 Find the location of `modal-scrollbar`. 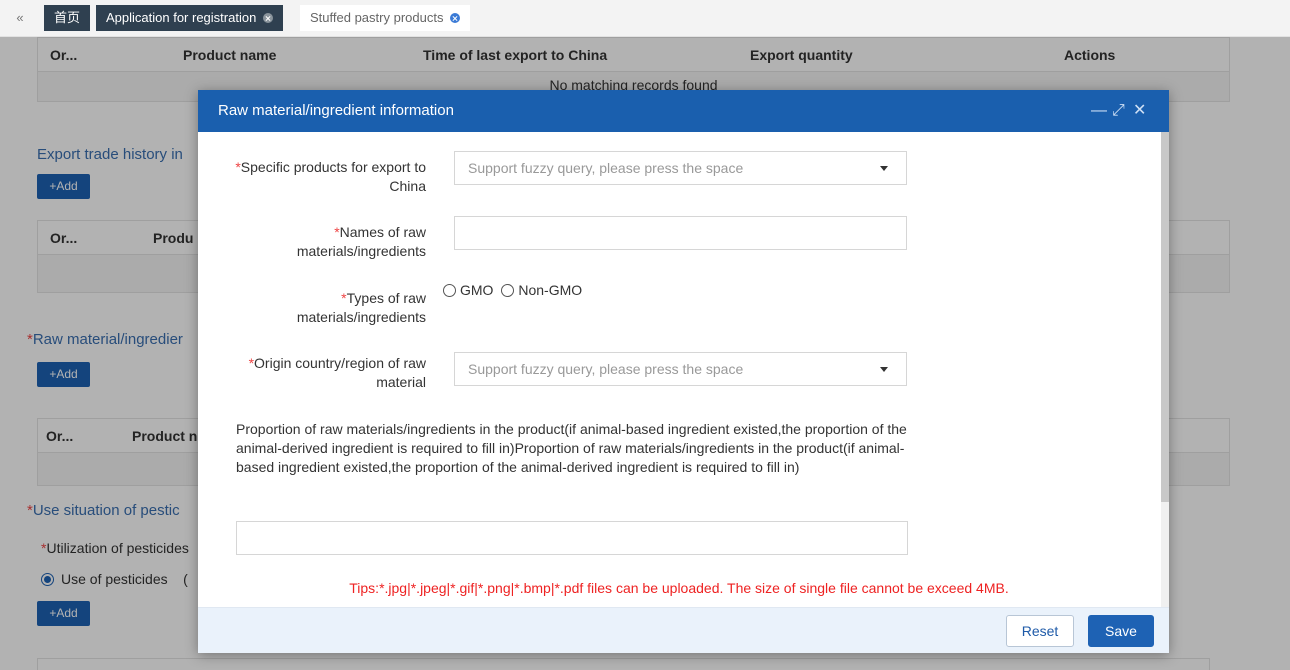

modal-scrollbar is located at coordinates (1165, 369).